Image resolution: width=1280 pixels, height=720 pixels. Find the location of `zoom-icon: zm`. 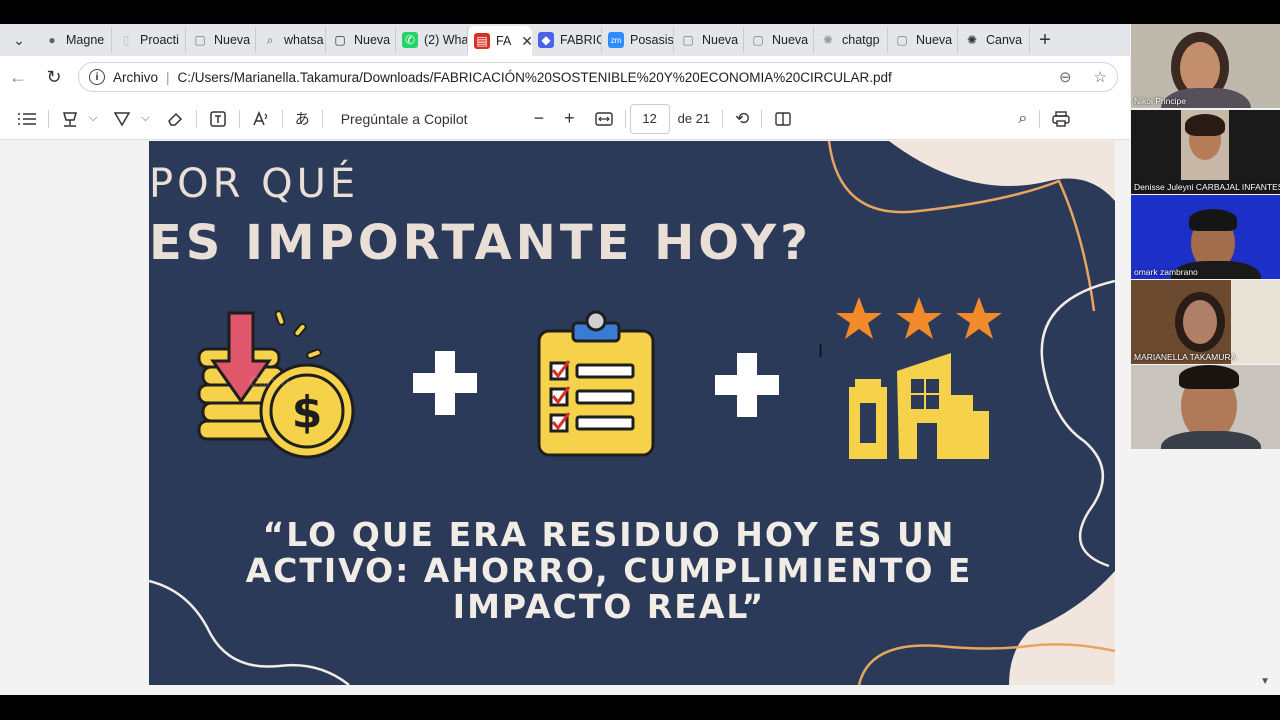

zoom-icon: zm is located at coordinates (616, 40).